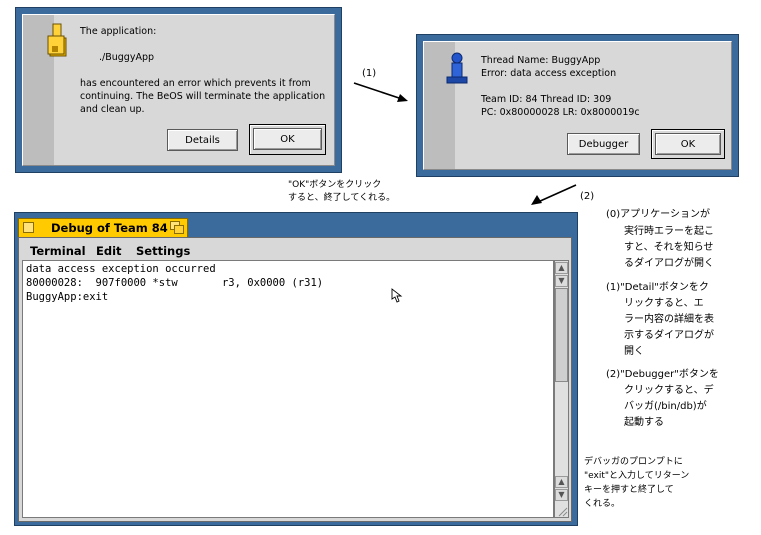  What do you see at coordinates (560, 112) in the screenshot?
I see `registers-line: PC: 0x80000028 LR: 0x8000019c` at bounding box center [560, 112].